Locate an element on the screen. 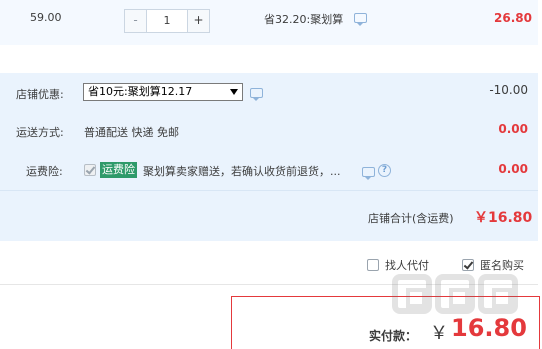 This screenshot has height=349, width=542. quantity-decrement-button: - is located at coordinates (135, 21).